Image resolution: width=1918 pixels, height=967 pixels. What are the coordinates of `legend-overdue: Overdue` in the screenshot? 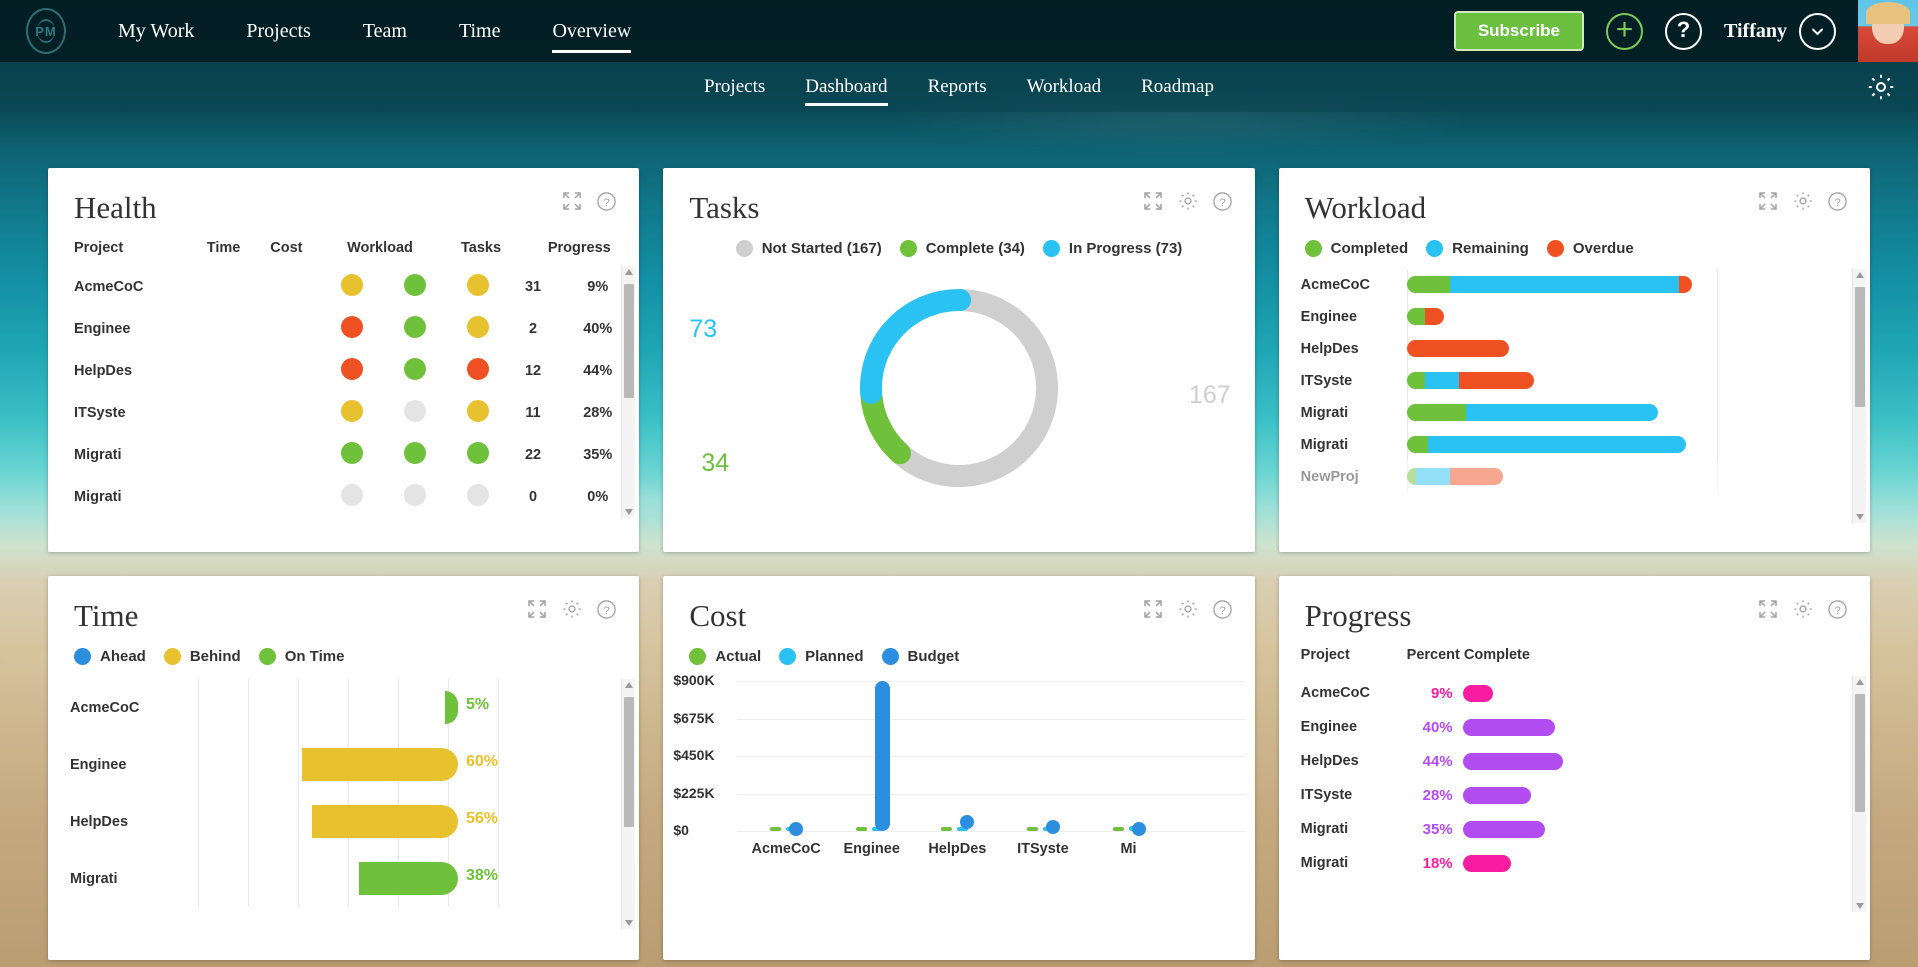 It's located at (1590, 248).